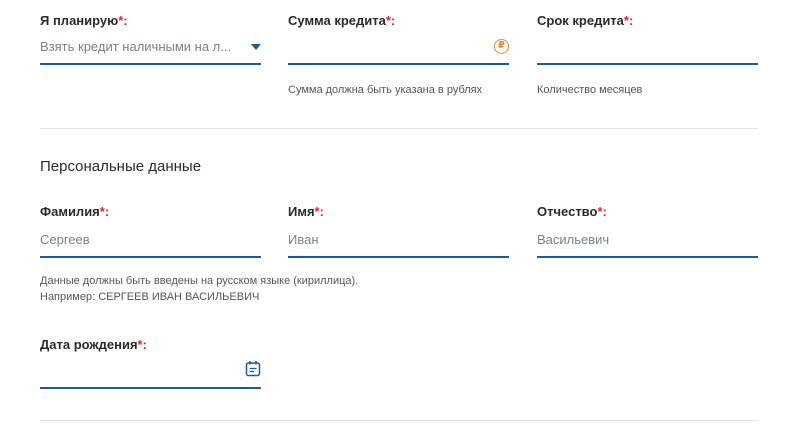 This screenshot has height=425, width=800. I want to click on middle-name-placeholder: Васильевич, so click(573, 239).